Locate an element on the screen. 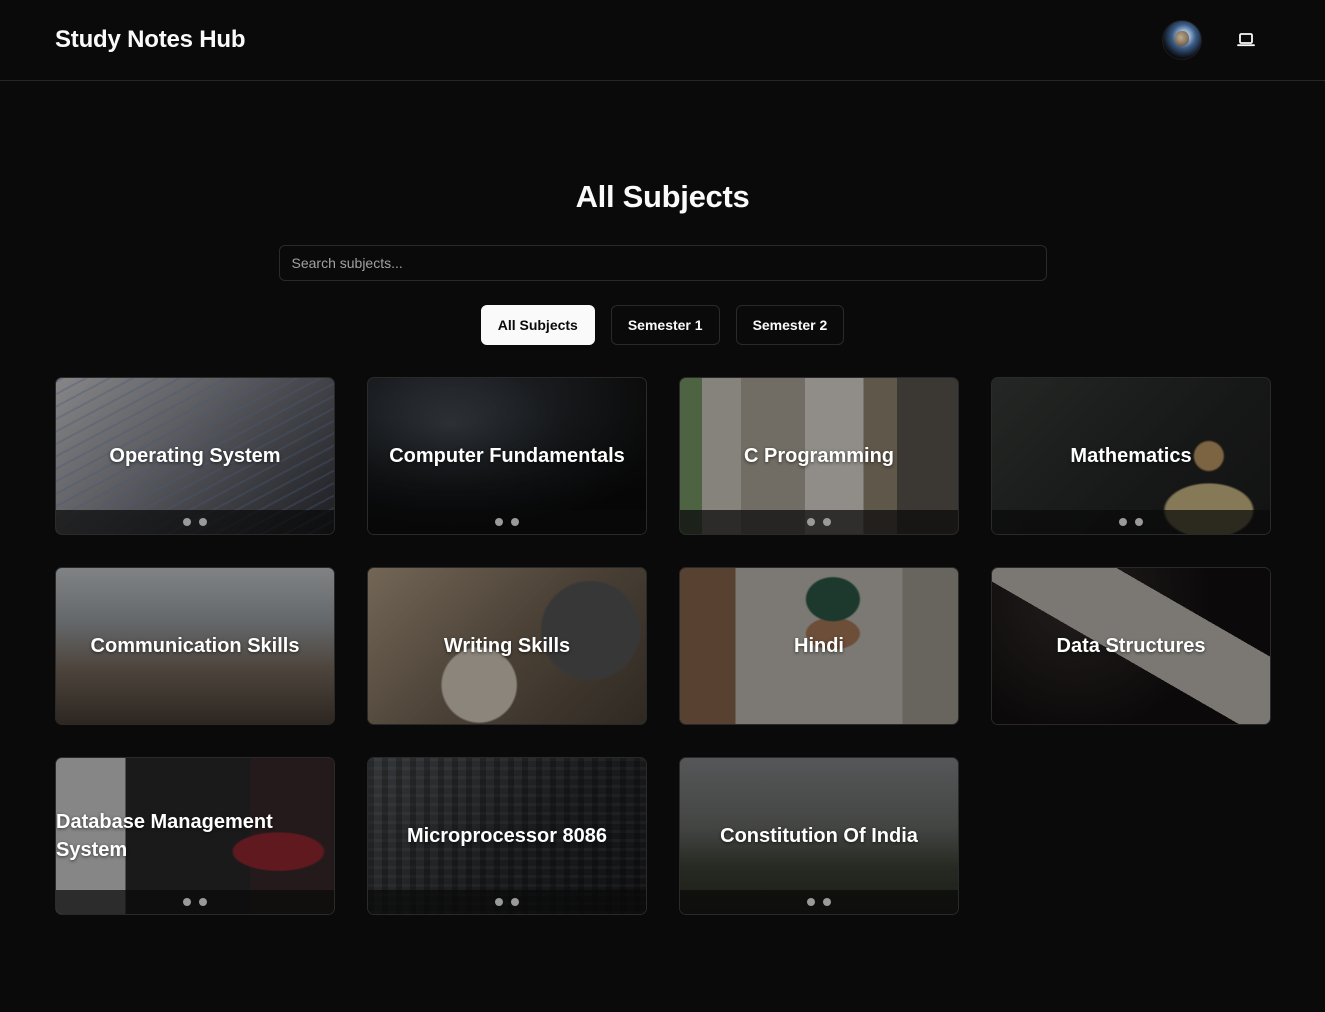  subject-card-c-programming: C Programming is located at coordinates (819, 456).